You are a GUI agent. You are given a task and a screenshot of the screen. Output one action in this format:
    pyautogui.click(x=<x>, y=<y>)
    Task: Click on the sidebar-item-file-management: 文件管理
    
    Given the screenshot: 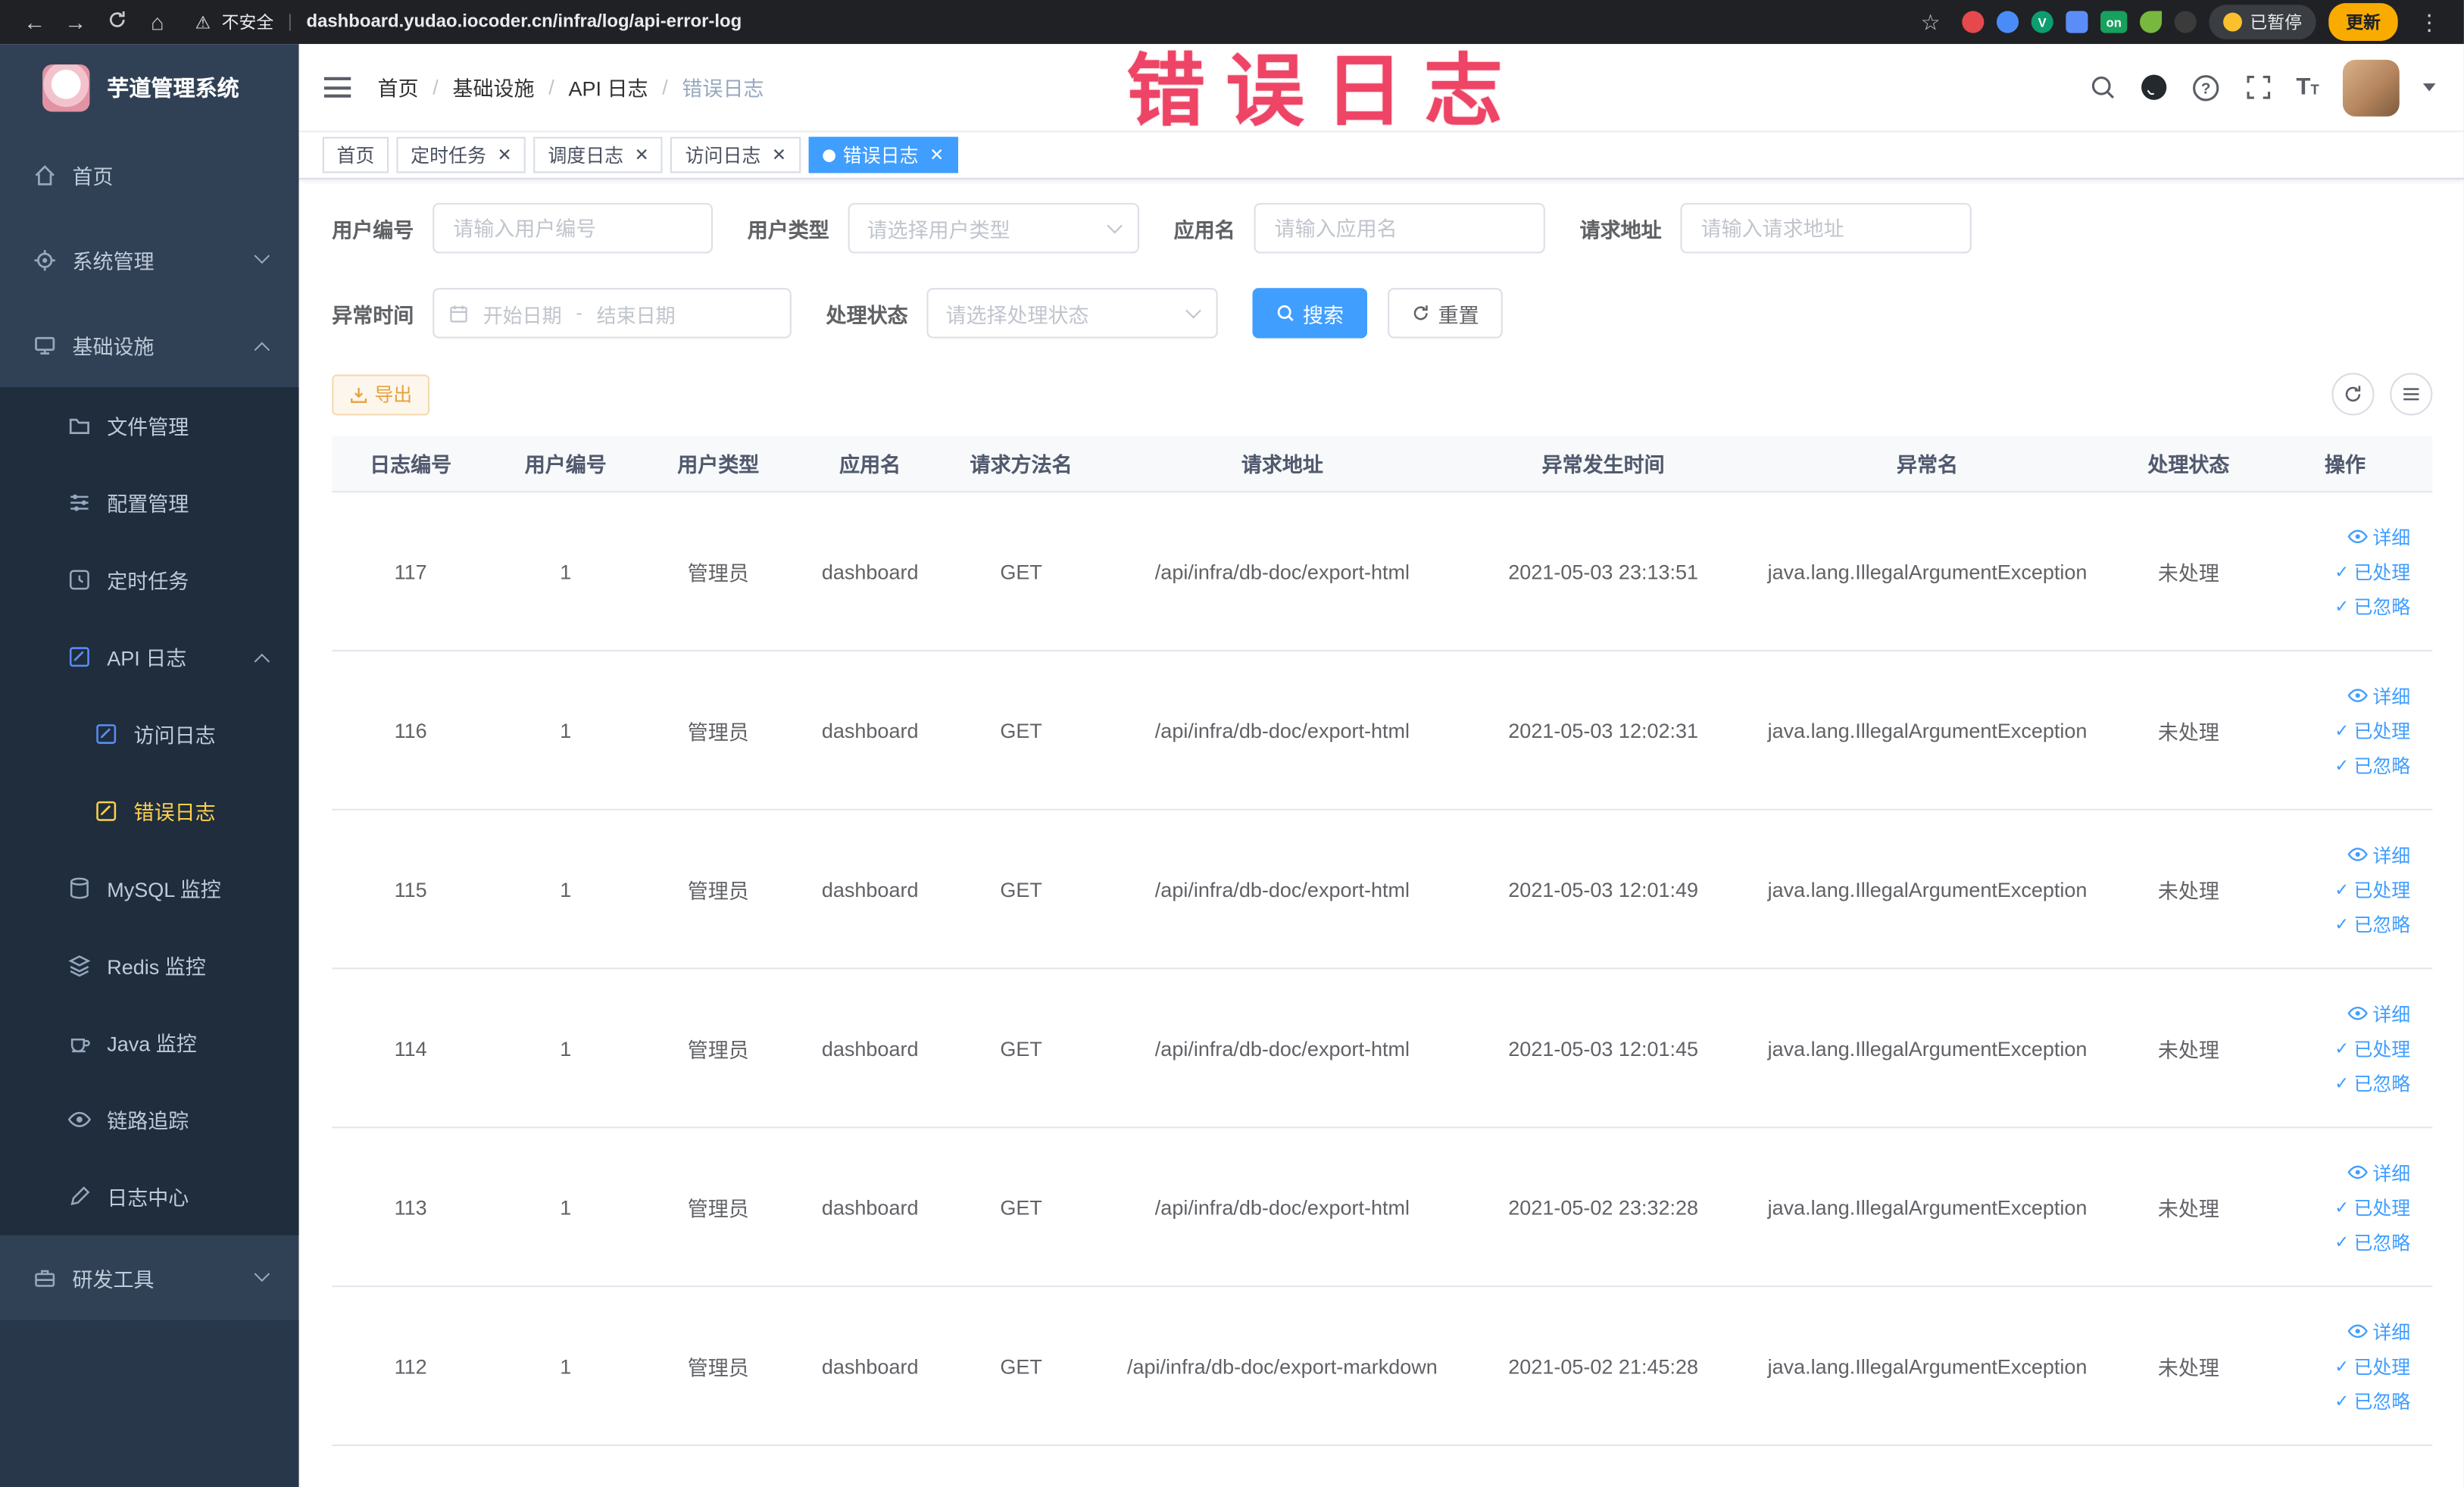 What is the action you would take?
    pyautogui.click(x=149, y=425)
    